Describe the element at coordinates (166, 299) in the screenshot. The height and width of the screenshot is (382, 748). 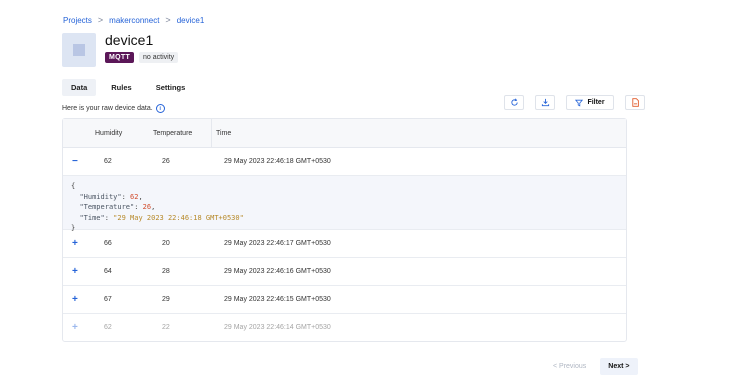
I see `temperature-cell: 29` at that location.